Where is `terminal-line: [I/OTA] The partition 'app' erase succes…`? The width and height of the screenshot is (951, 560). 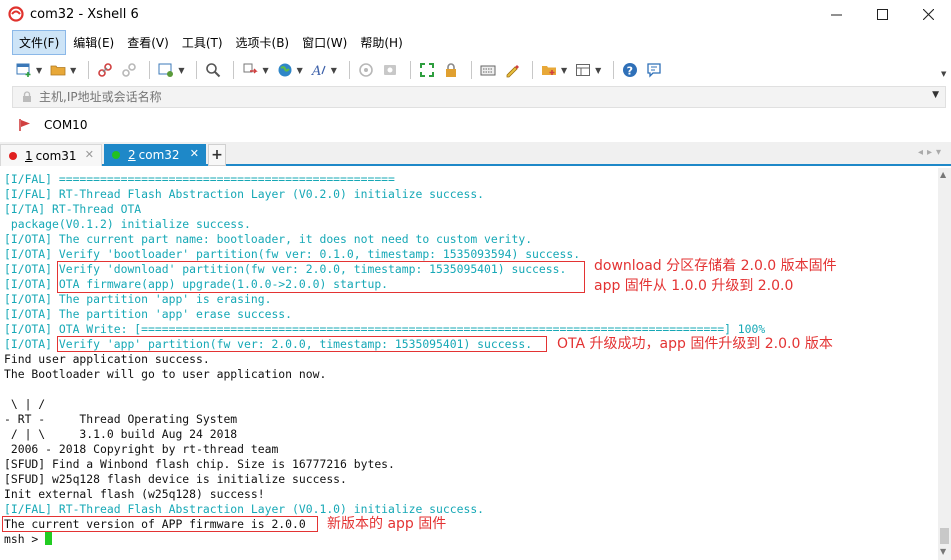 terminal-line: [I/OTA] The partition 'app' erase succes… is located at coordinates (148, 314).